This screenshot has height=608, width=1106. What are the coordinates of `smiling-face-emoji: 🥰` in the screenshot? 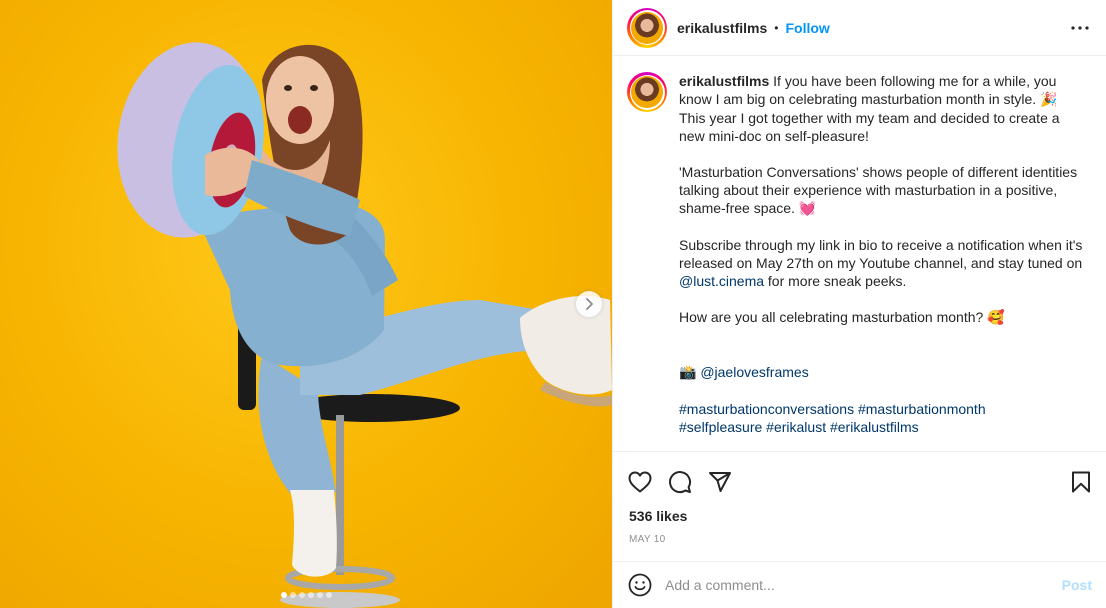 It's located at (996, 318).